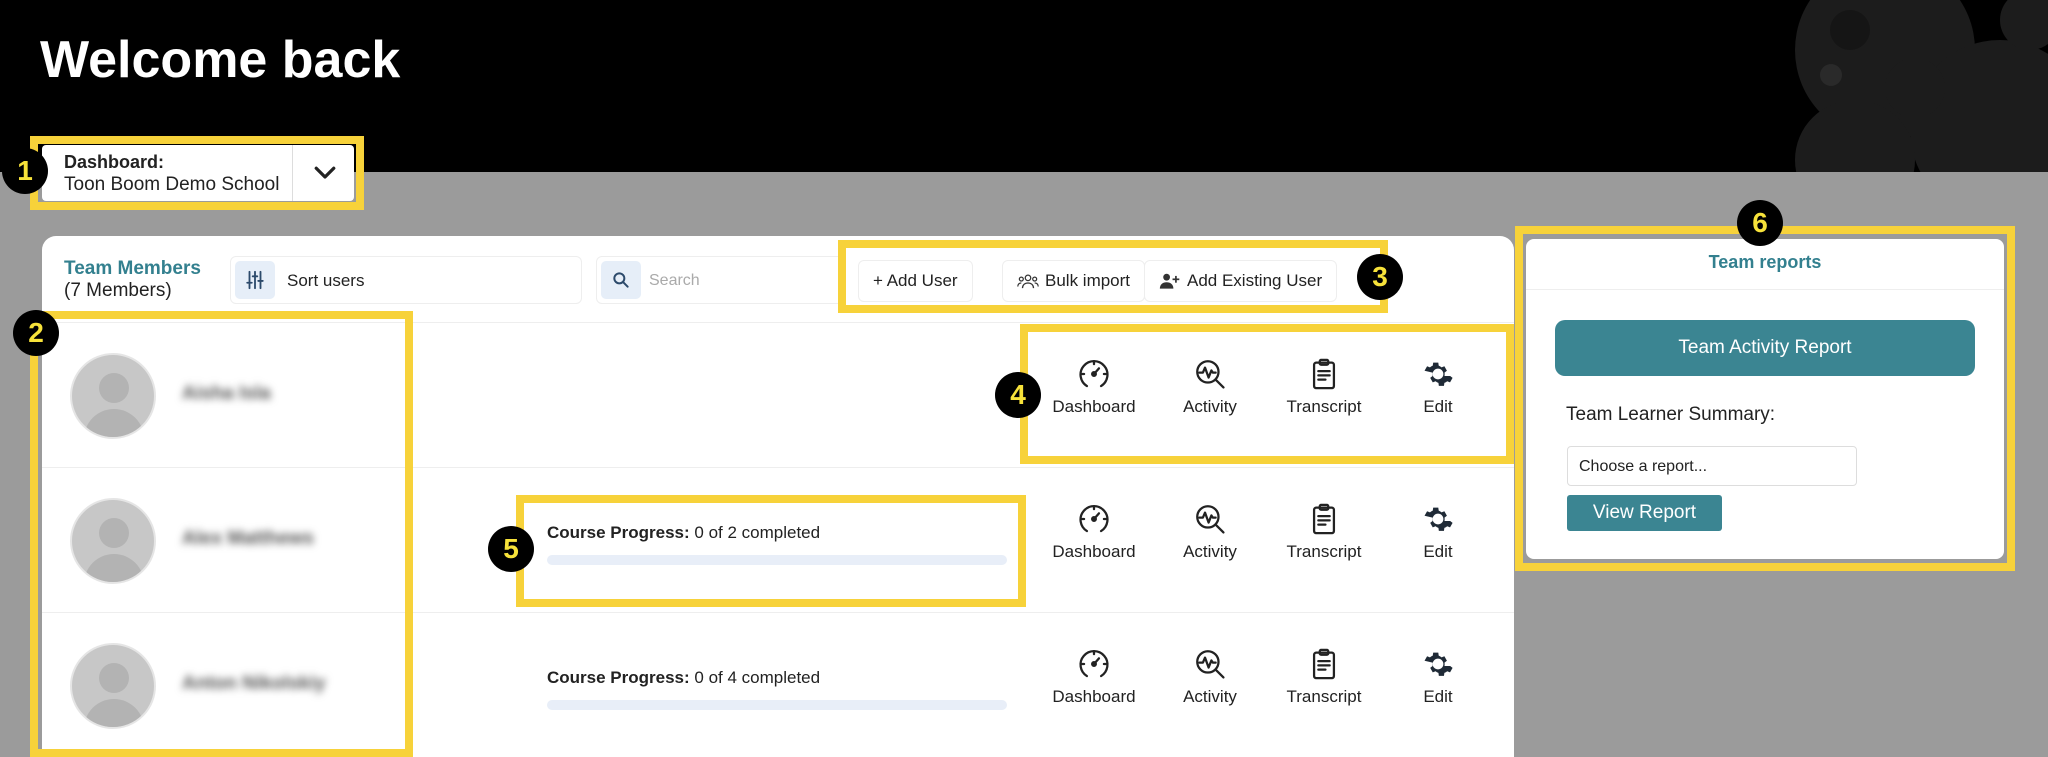 The width and height of the screenshot is (2048, 757). I want to click on search-icon, so click(621, 280).